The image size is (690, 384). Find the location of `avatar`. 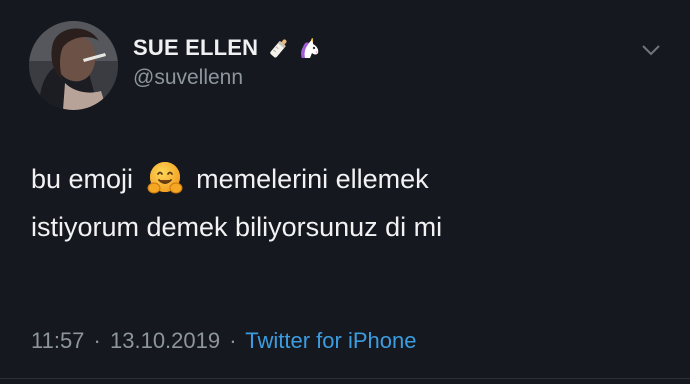

avatar is located at coordinates (73, 65).